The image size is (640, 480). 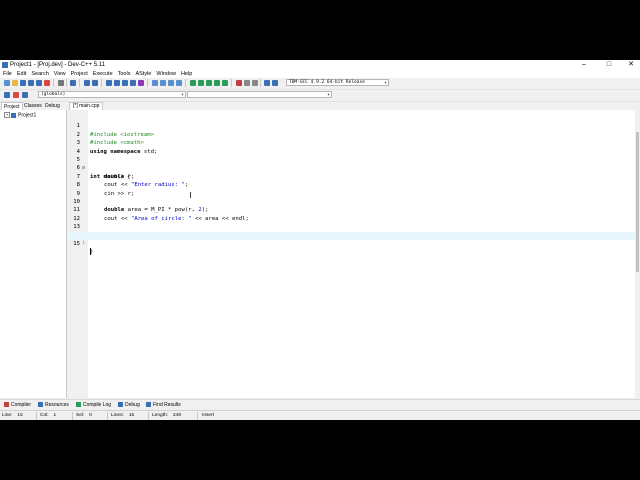 What do you see at coordinates (87, 83) in the screenshot?
I see `undo-arrow-icon` at bounding box center [87, 83].